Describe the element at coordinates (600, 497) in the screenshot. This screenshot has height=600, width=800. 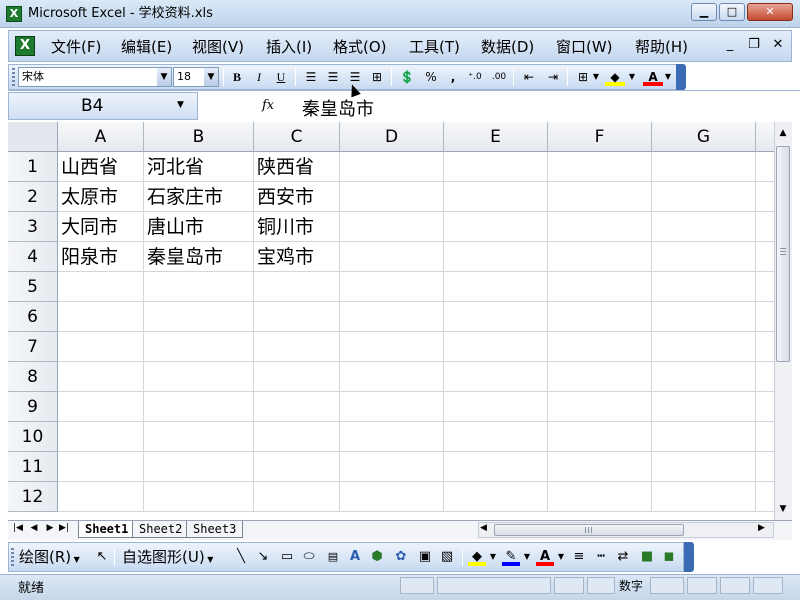
I see `cell-f12` at that location.